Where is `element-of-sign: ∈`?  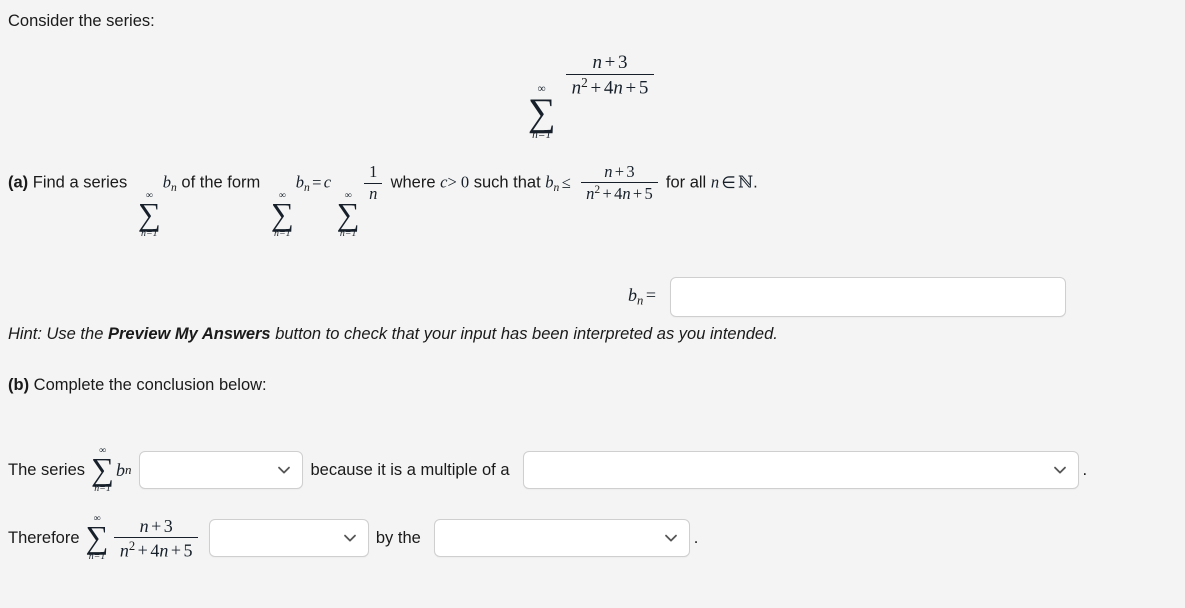 element-of-sign: ∈ is located at coordinates (728, 182).